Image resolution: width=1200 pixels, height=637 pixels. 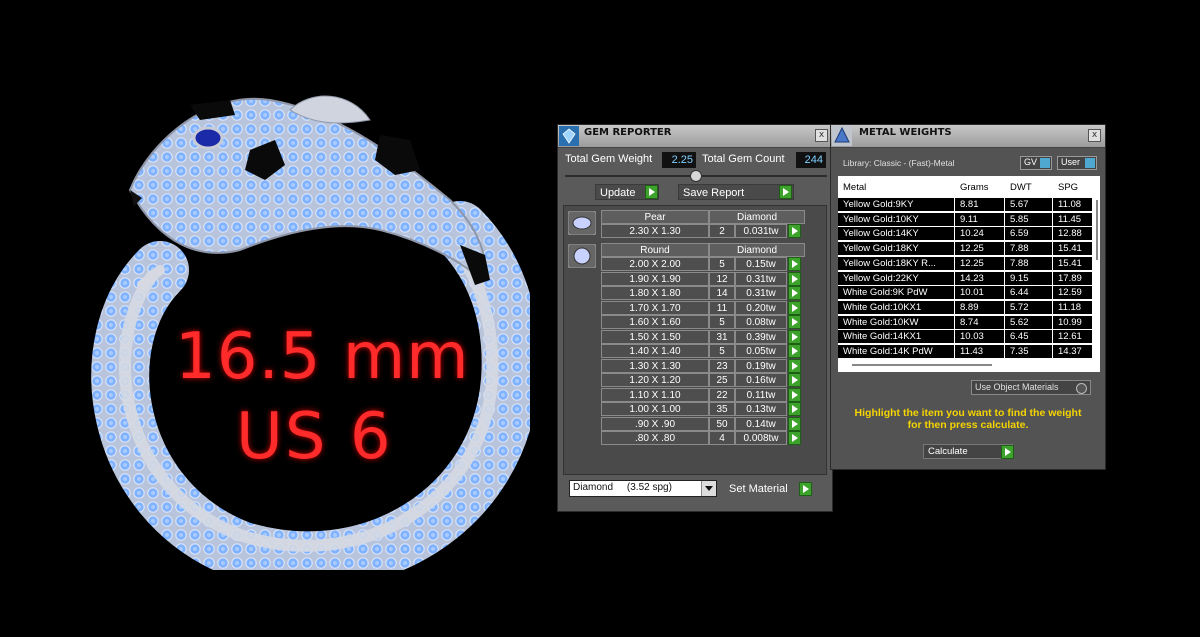 What do you see at coordinates (965, 219) in the screenshot?
I see `metal-row: Yellow Gold:10KY 9.11 5.85 11.45` at bounding box center [965, 219].